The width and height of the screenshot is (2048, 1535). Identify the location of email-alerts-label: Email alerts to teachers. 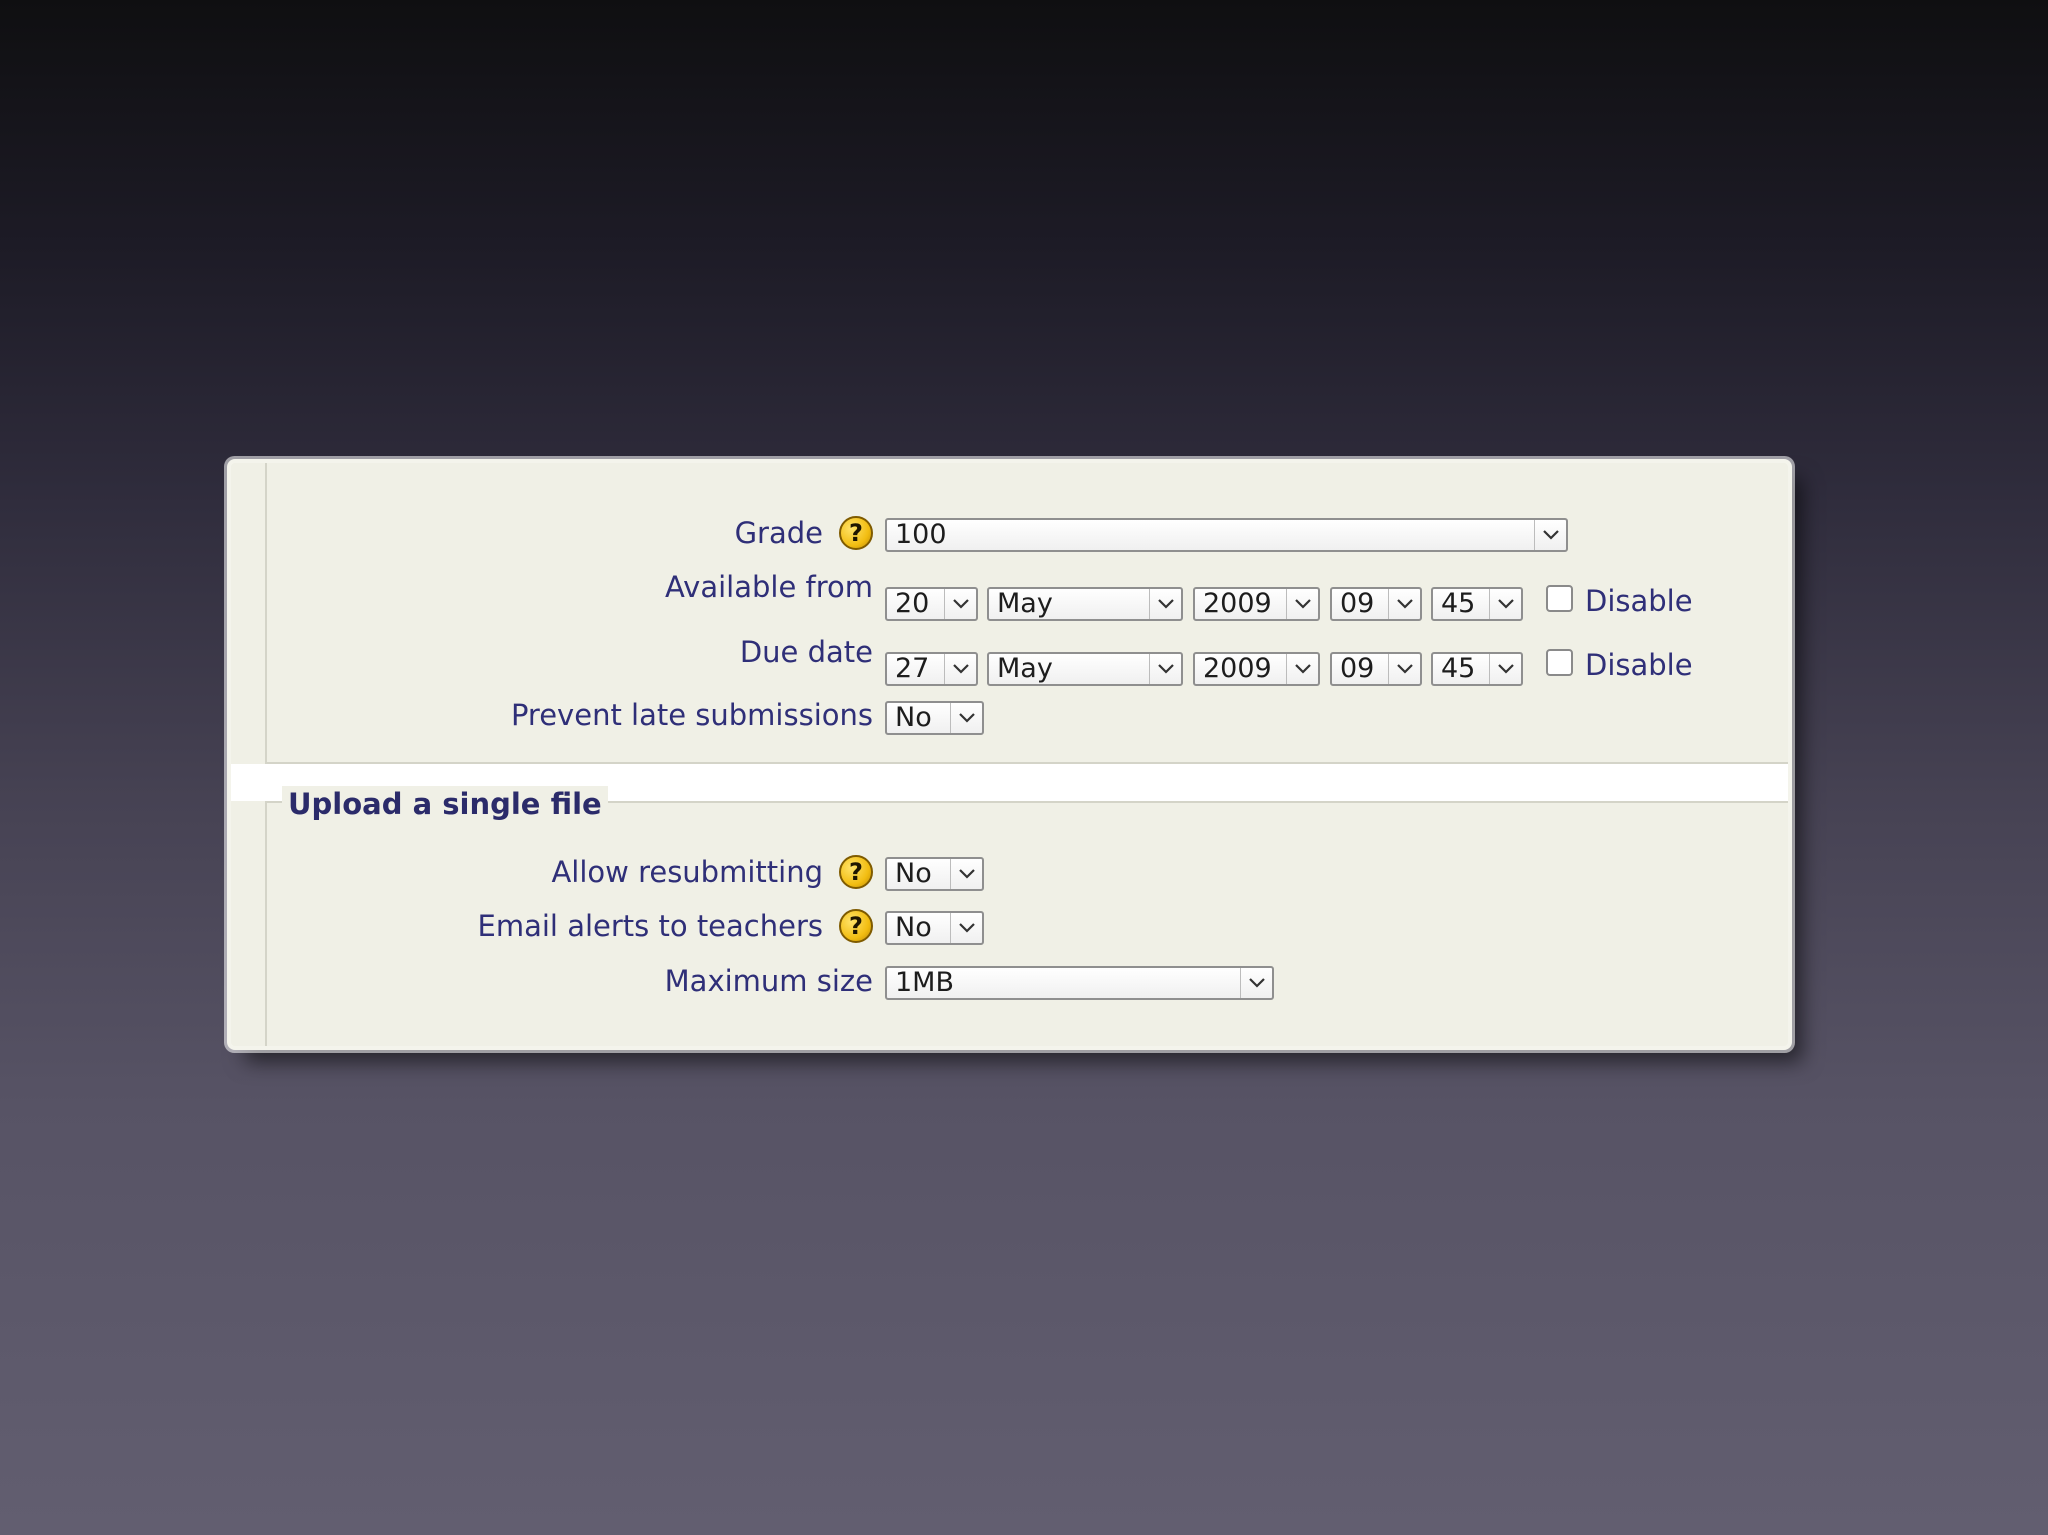
(650, 926).